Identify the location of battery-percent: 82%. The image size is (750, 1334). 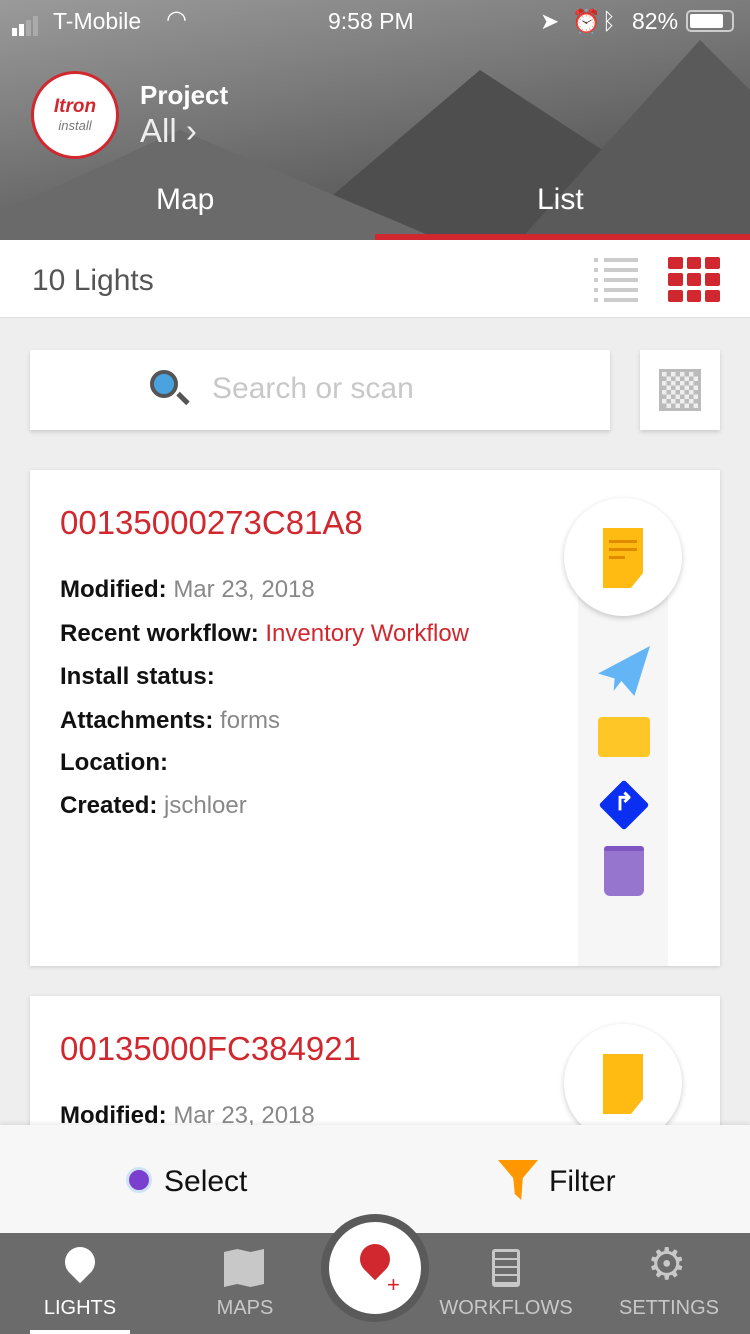
(655, 21).